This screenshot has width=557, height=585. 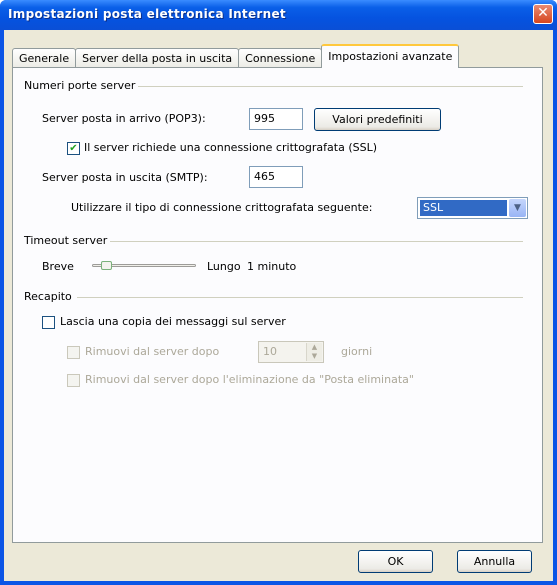 What do you see at coordinates (66, 240) in the screenshot?
I see `timeout-group-title: Timeout server` at bounding box center [66, 240].